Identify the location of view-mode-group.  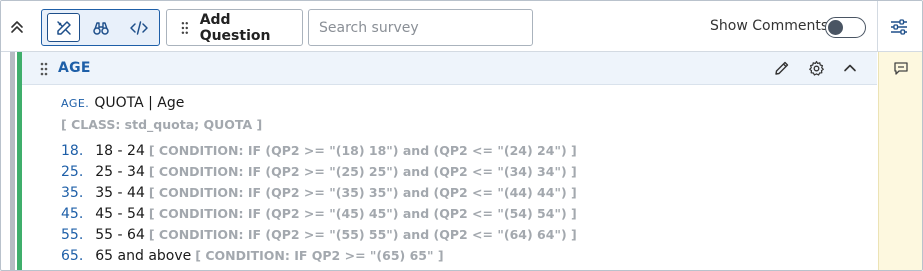
(100, 27).